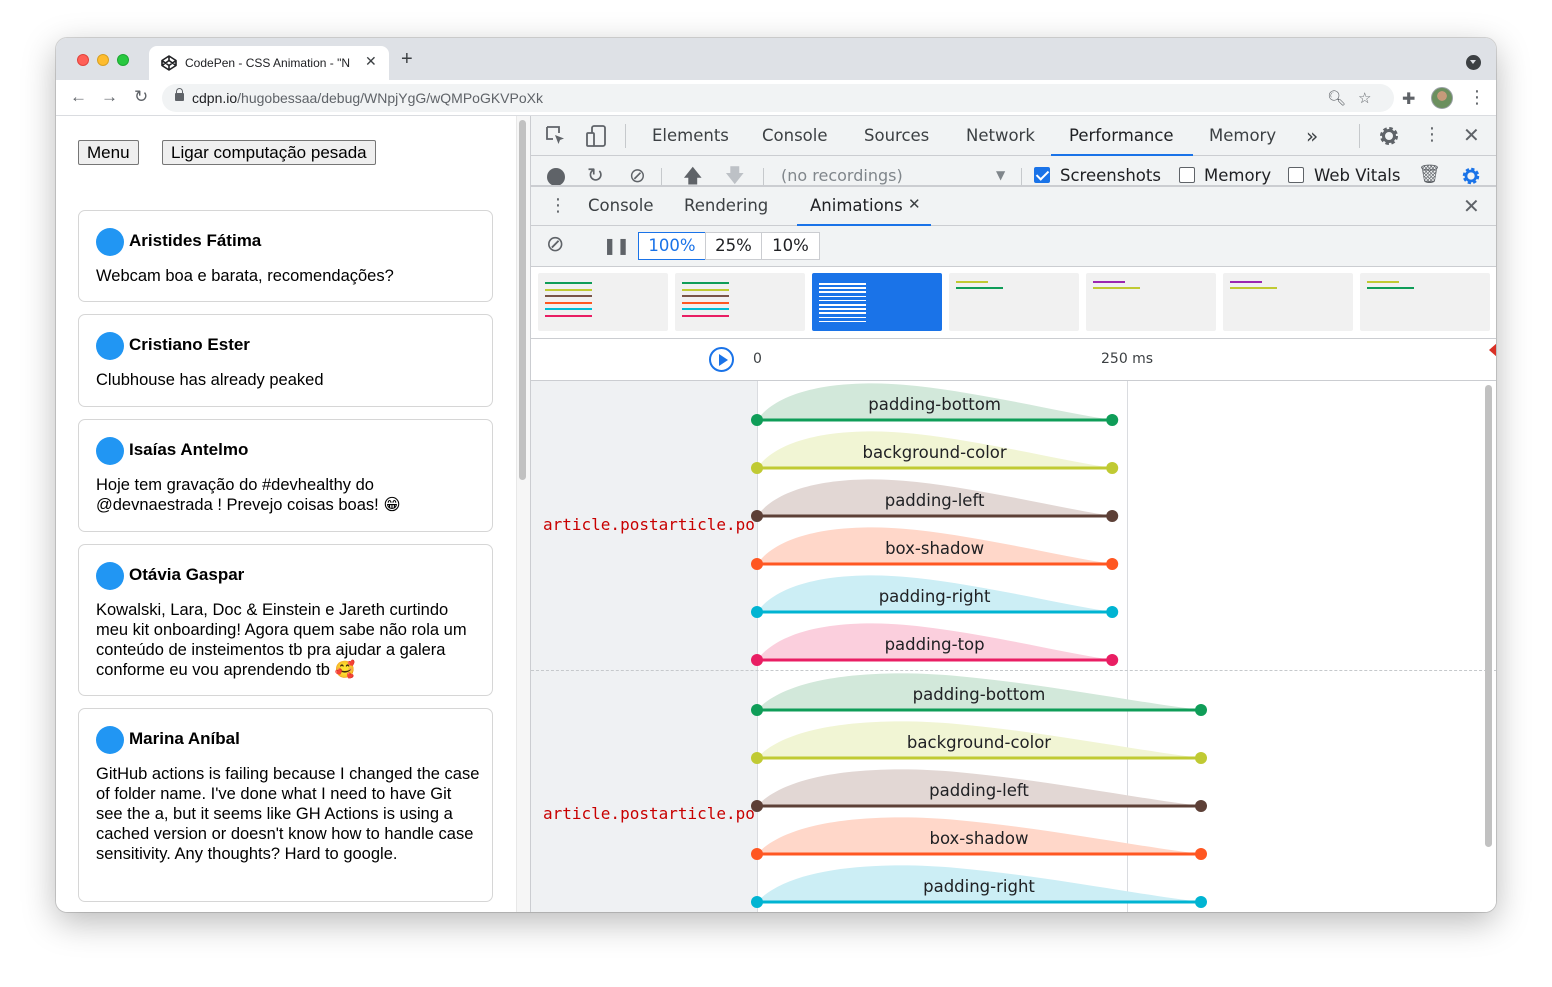 This screenshot has height=987, width=1552. Describe the element at coordinates (735, 175) in the screenshot. I see `download-icon: 🡇` at that location.